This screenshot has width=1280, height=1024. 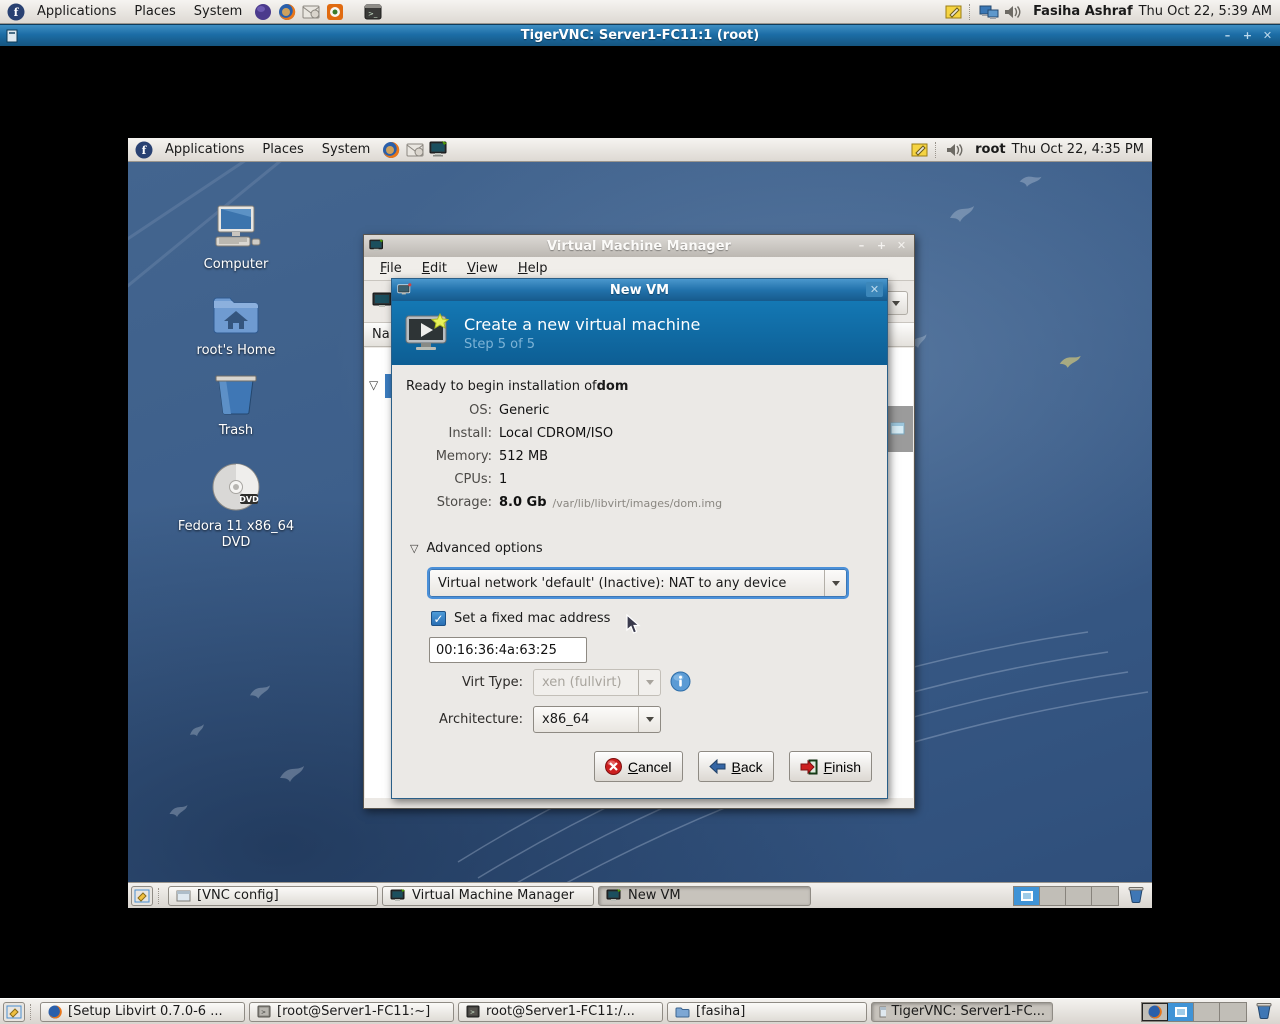 I want to click on info-icon, so click(x=680, y=683).